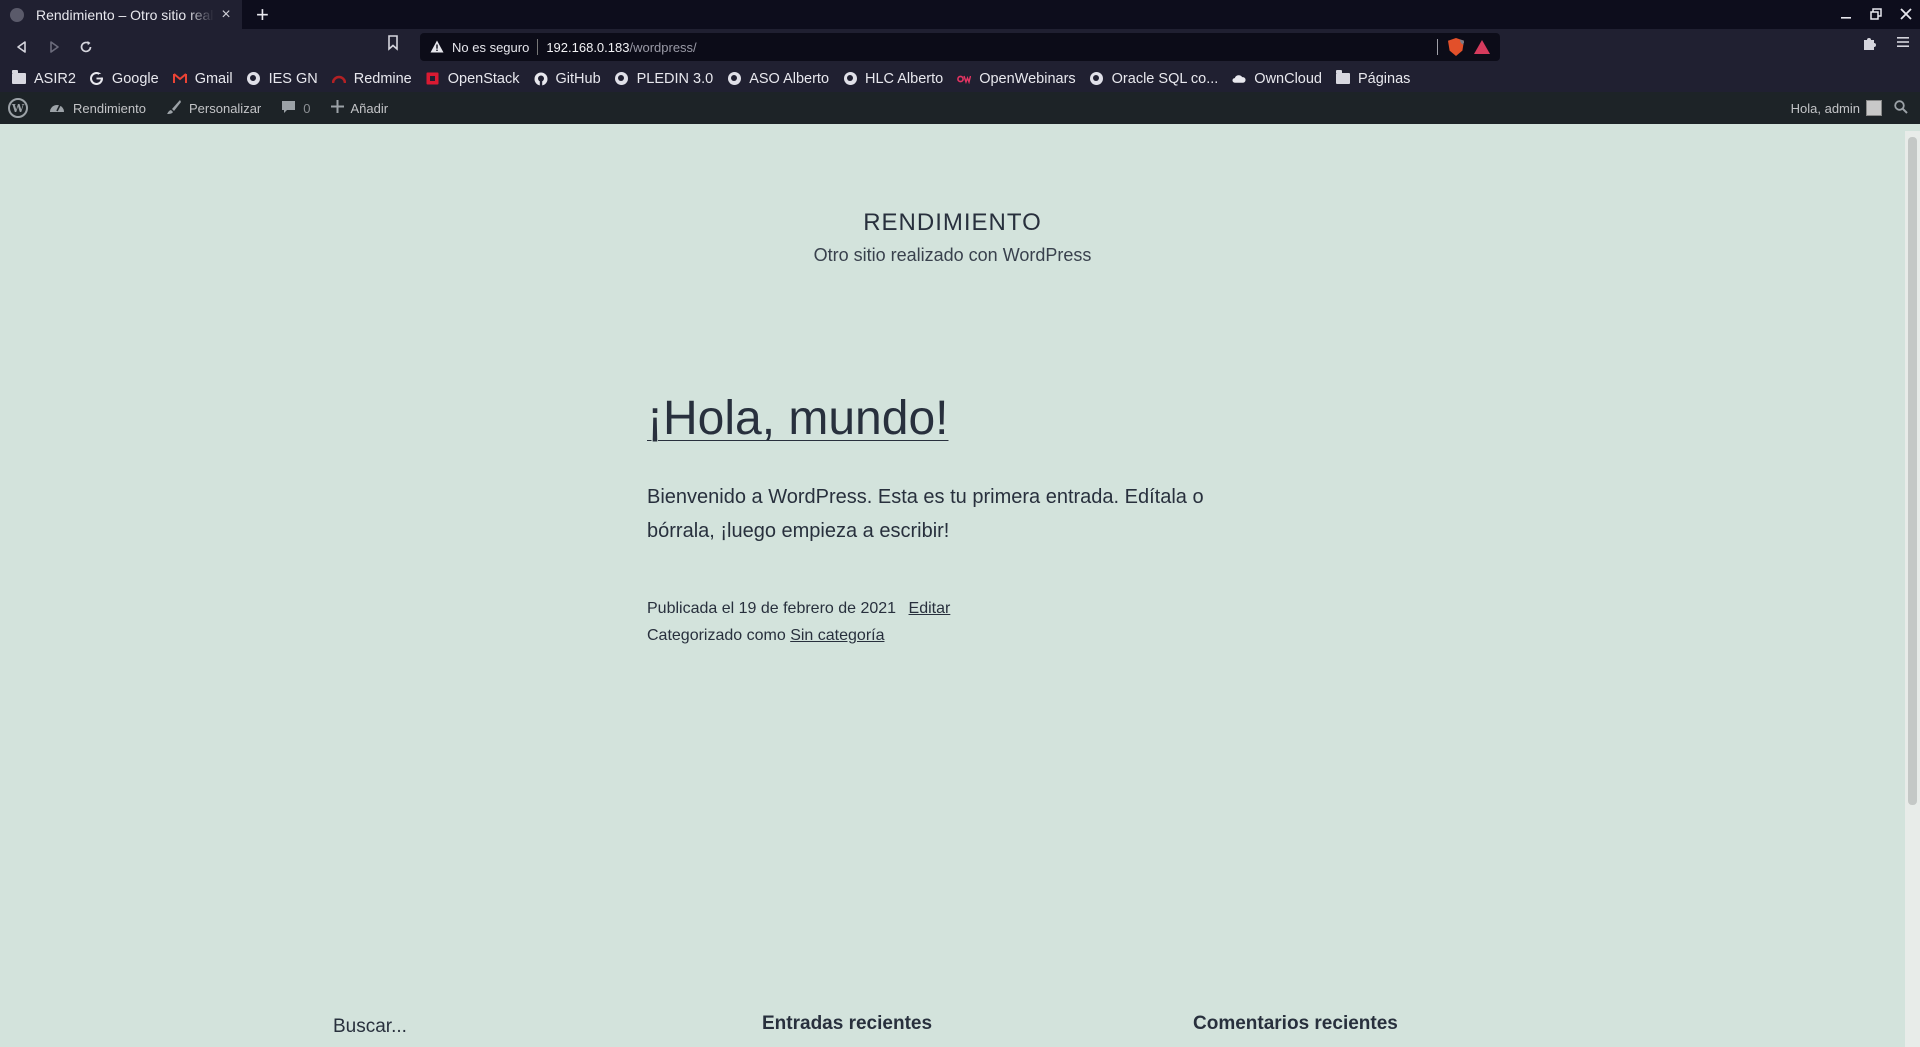 This screenshot has height=1047, width=1920. Describe the element at coordinates (1288, 78) in the screenshot. I see `bookmark-label: OwnCloud` at that location.